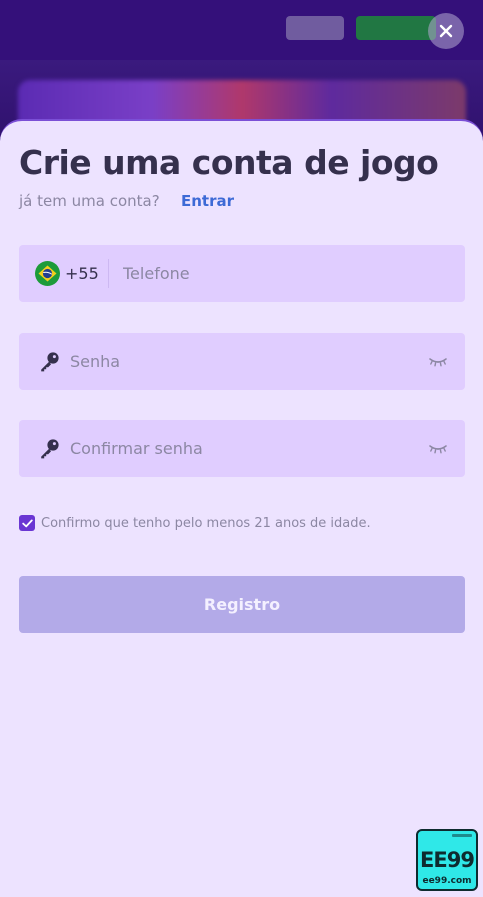 This screenshot has height=897, width=483. I want to click on register-button: Registro, so click(242, 604).